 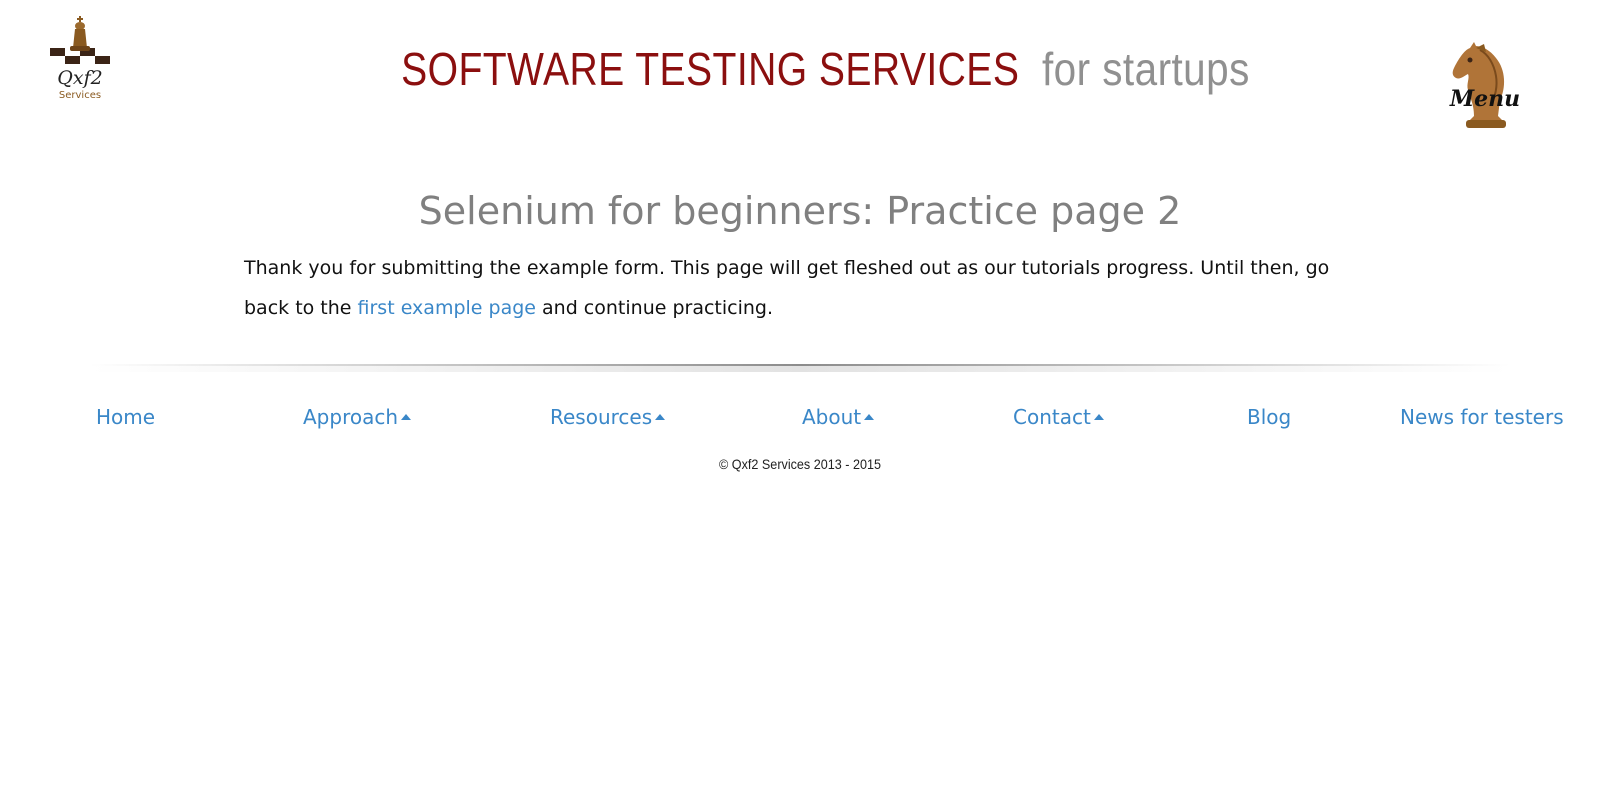 What do you see at coordinates (710, 69) in the screenshot?
I see `headline-primary: SOFTWARE TESTING SERVICES` at bounding box center [710, 69].